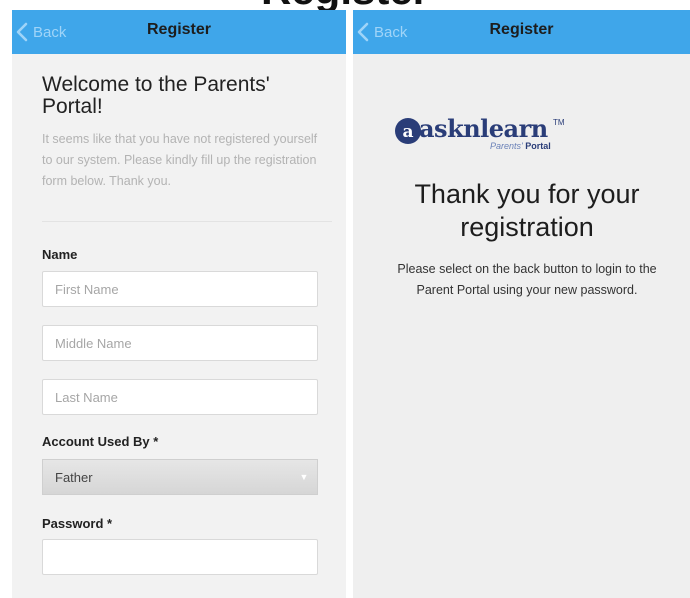 The width and height of the screenshot is (690, 598). Describe the element at coordinates (156, 95) in the screenshot. I see `welcome-title: Welcome to the Parents' Portal!` at that location.